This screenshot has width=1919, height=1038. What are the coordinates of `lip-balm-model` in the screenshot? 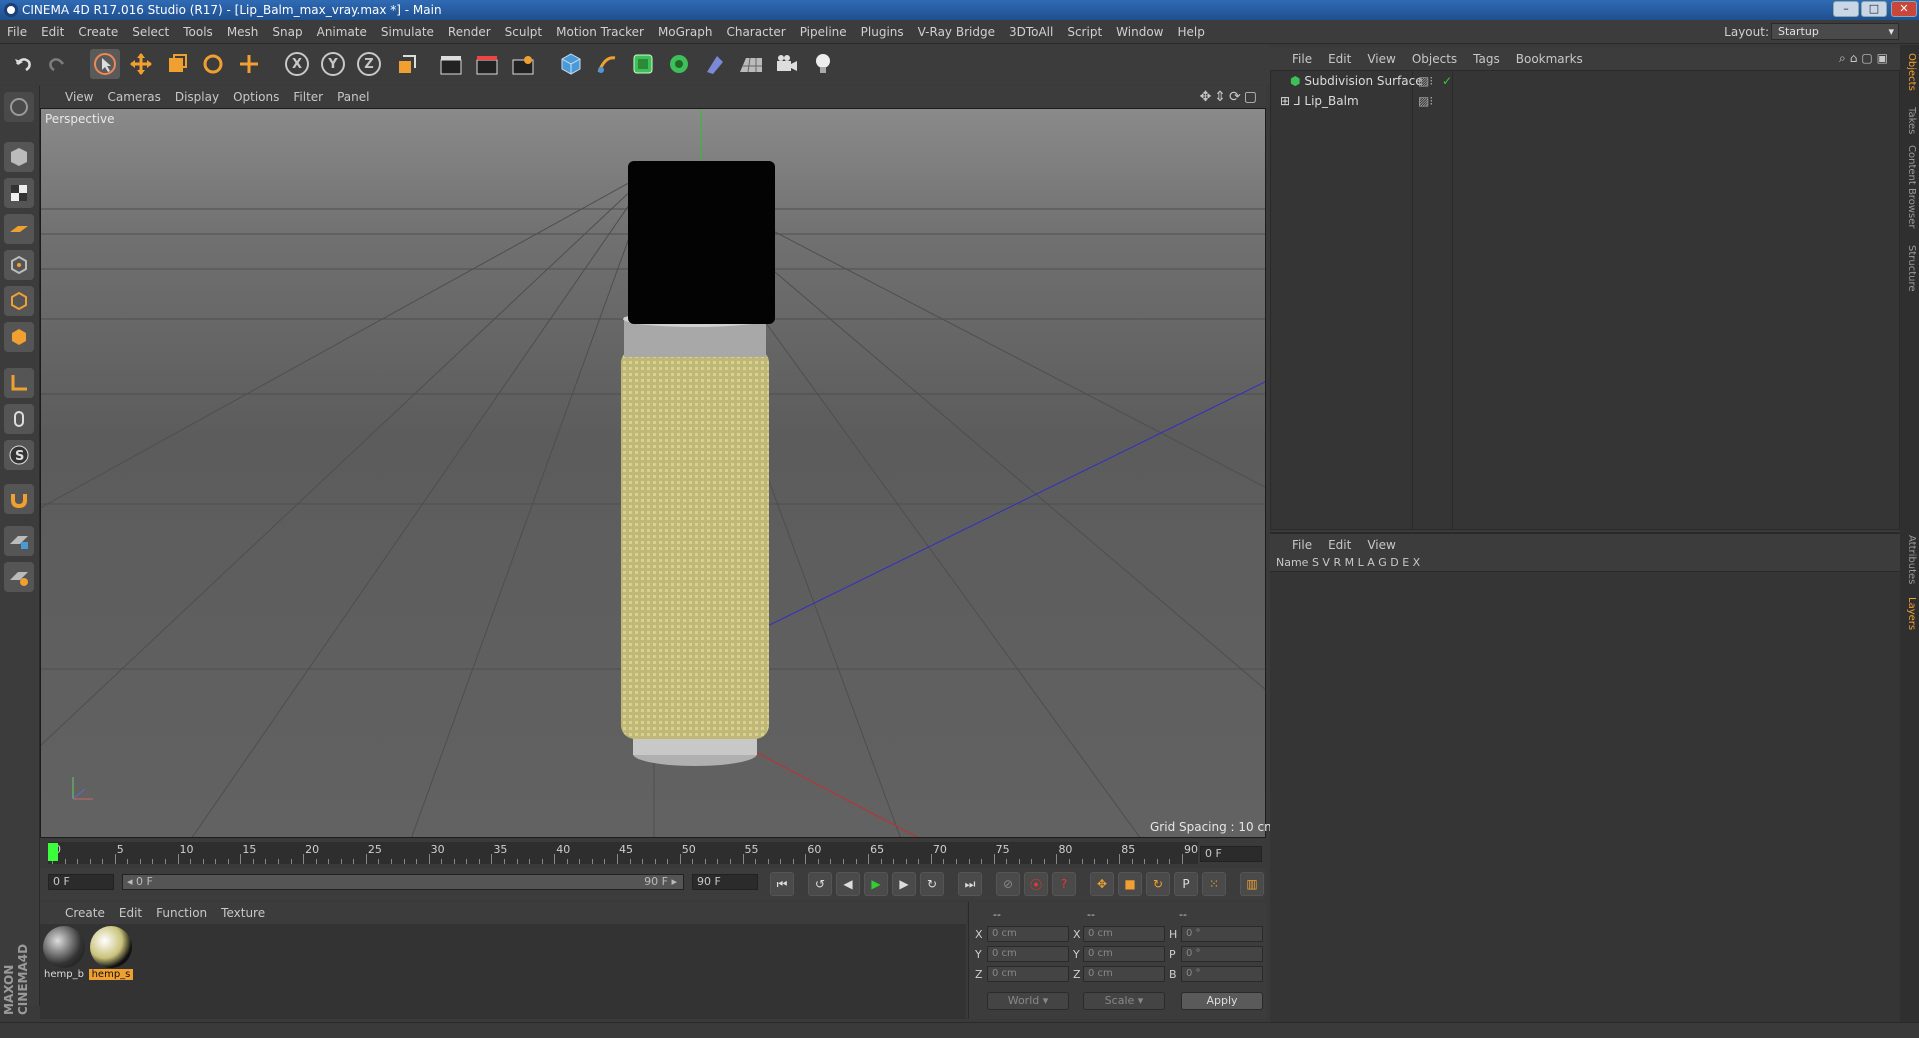 It's located at (698, 463).